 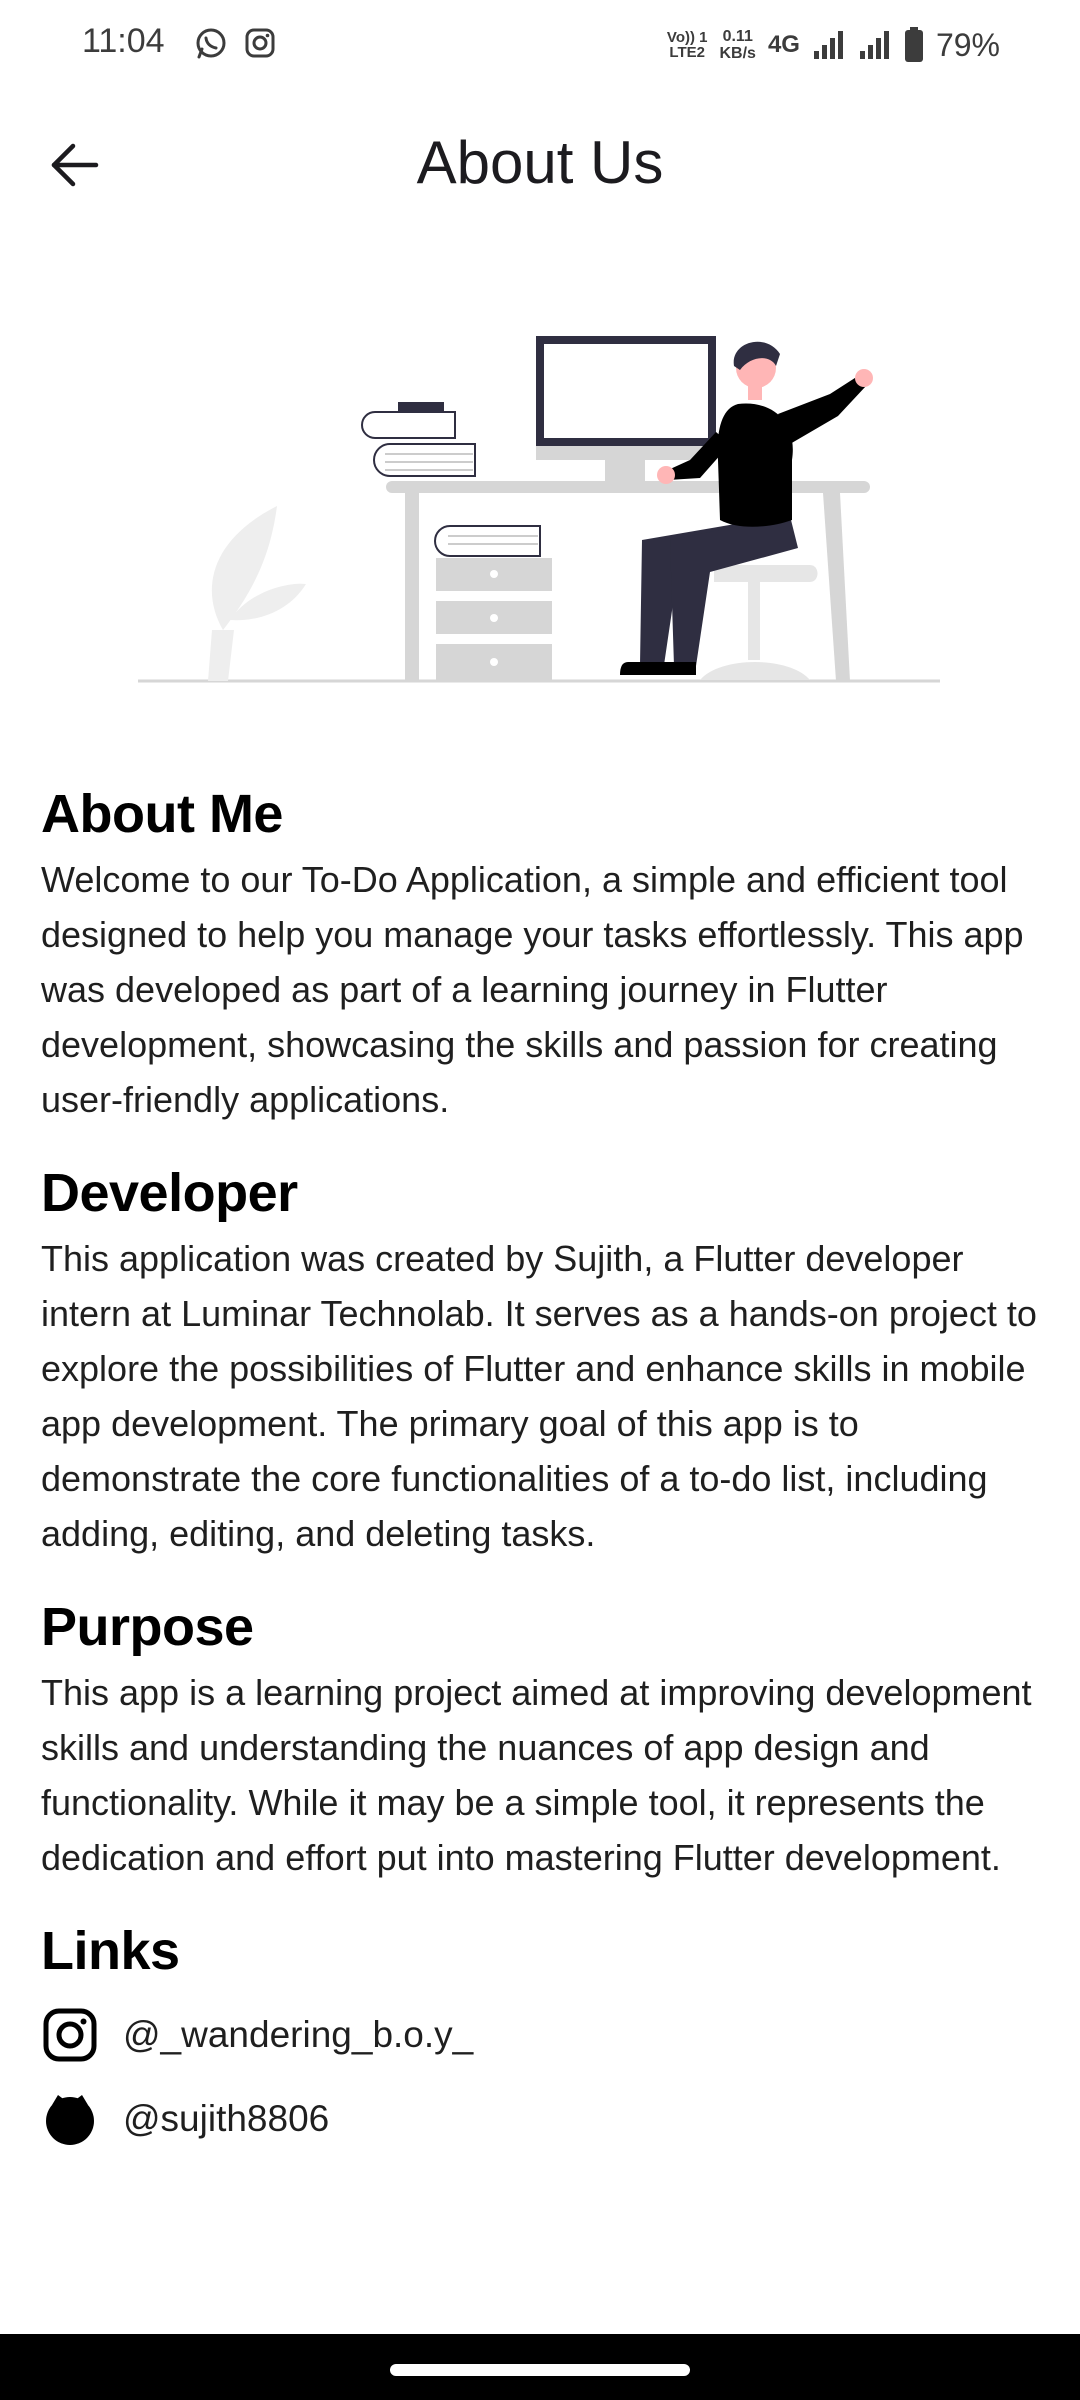 What do you see at coordinates (70, 2035) in the screenshot?
I see `instagram-icon` at bounding box center [70, 2035].